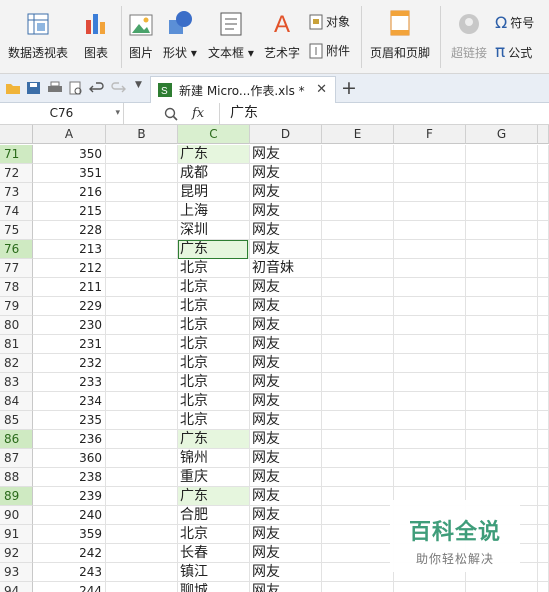 The image size is (549, 592). What do you see at coordinates (231, 33) in the screenshot?
I see `textbox-button: 文本框 ▾` at bounding box center [231, 33].